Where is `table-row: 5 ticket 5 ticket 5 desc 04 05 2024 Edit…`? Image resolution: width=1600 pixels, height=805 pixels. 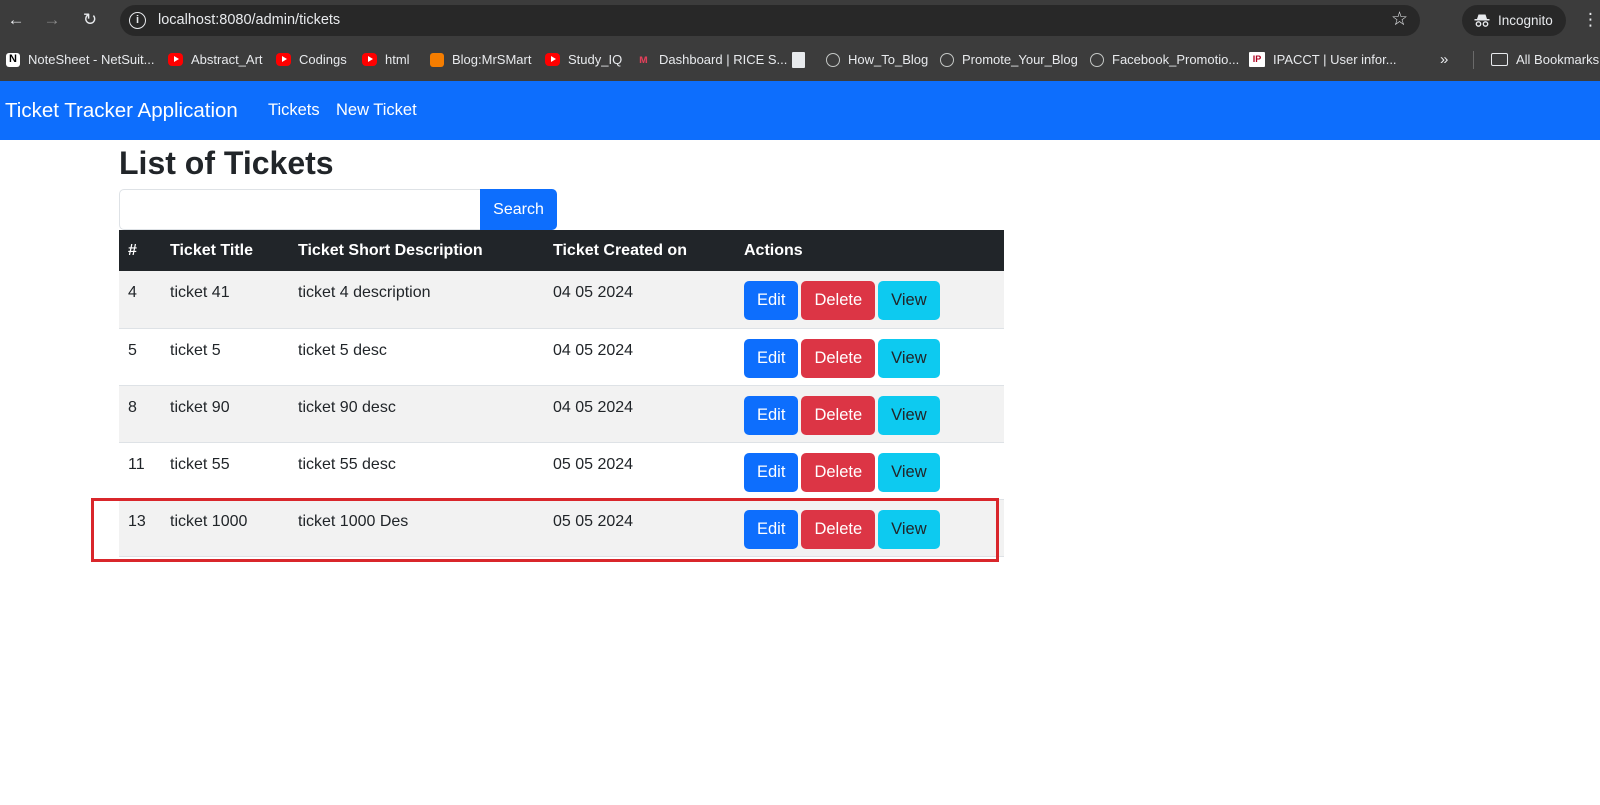 table-row: 5 ticket 5 ticket 5 desc 04 05 2024 Edit… is located at coordinates (561, 357).